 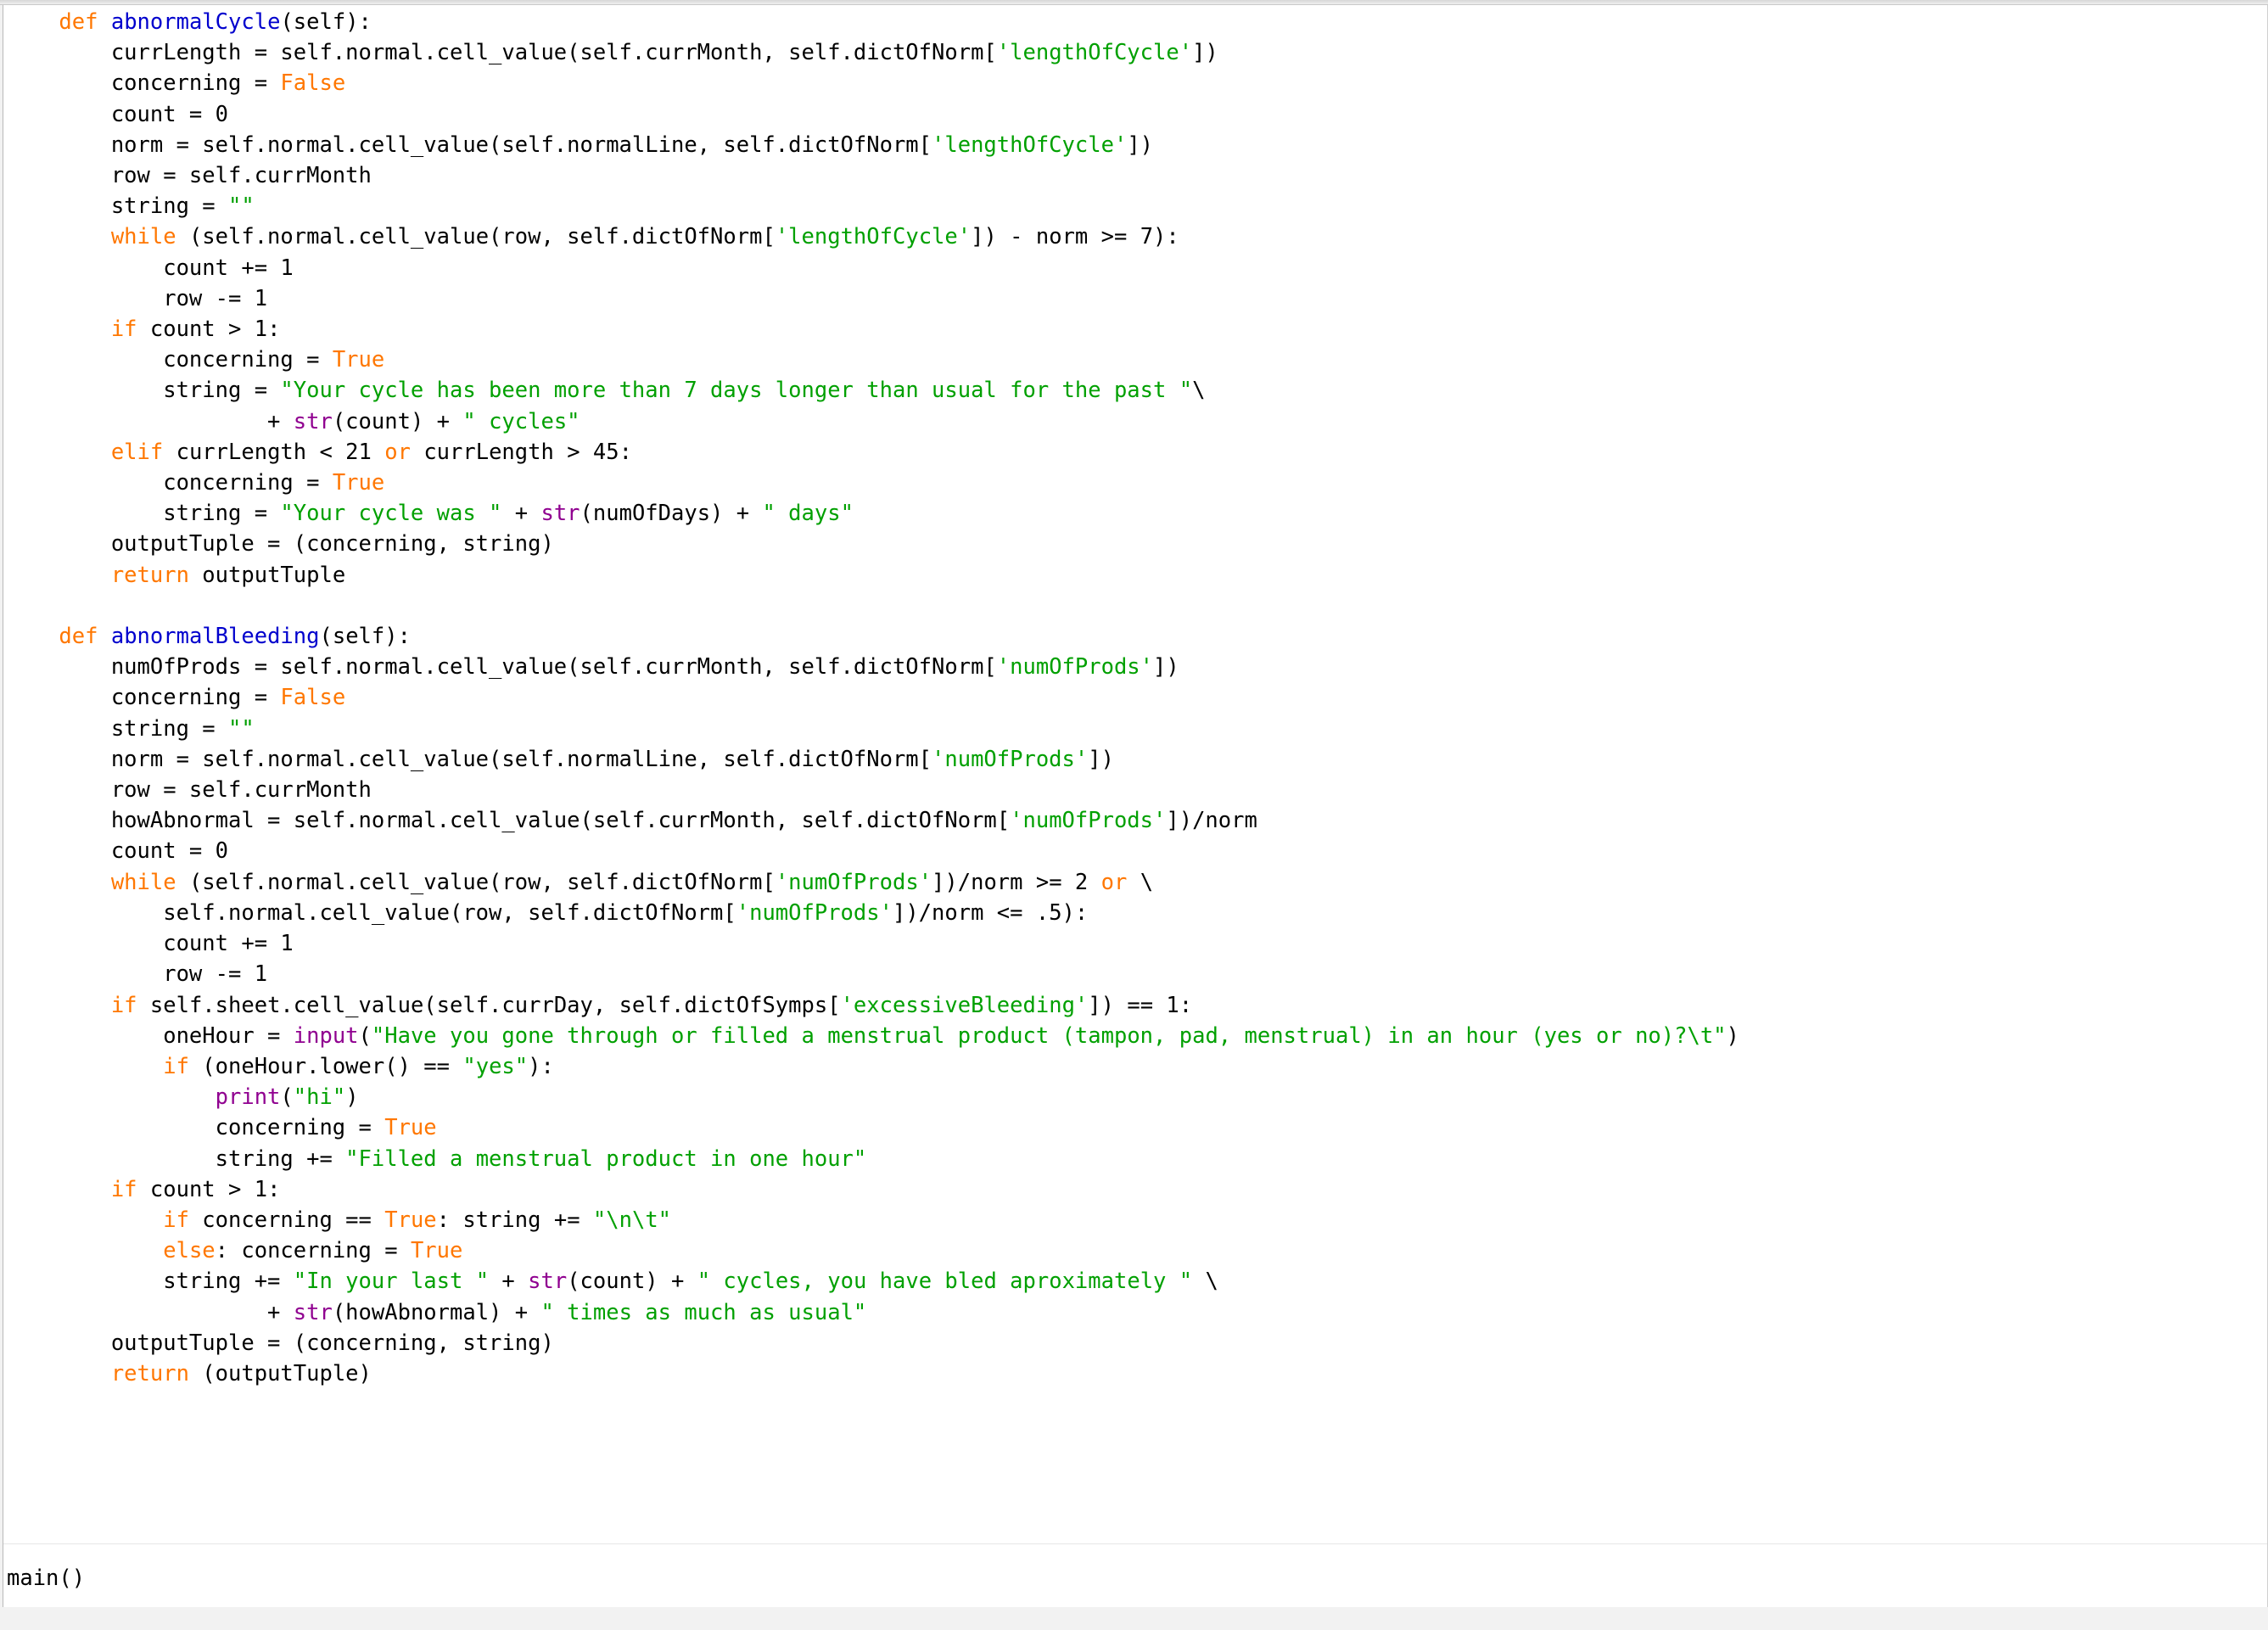 I want to click on code-token: 'excessiveBleeding', so click(x=964, y=1005).